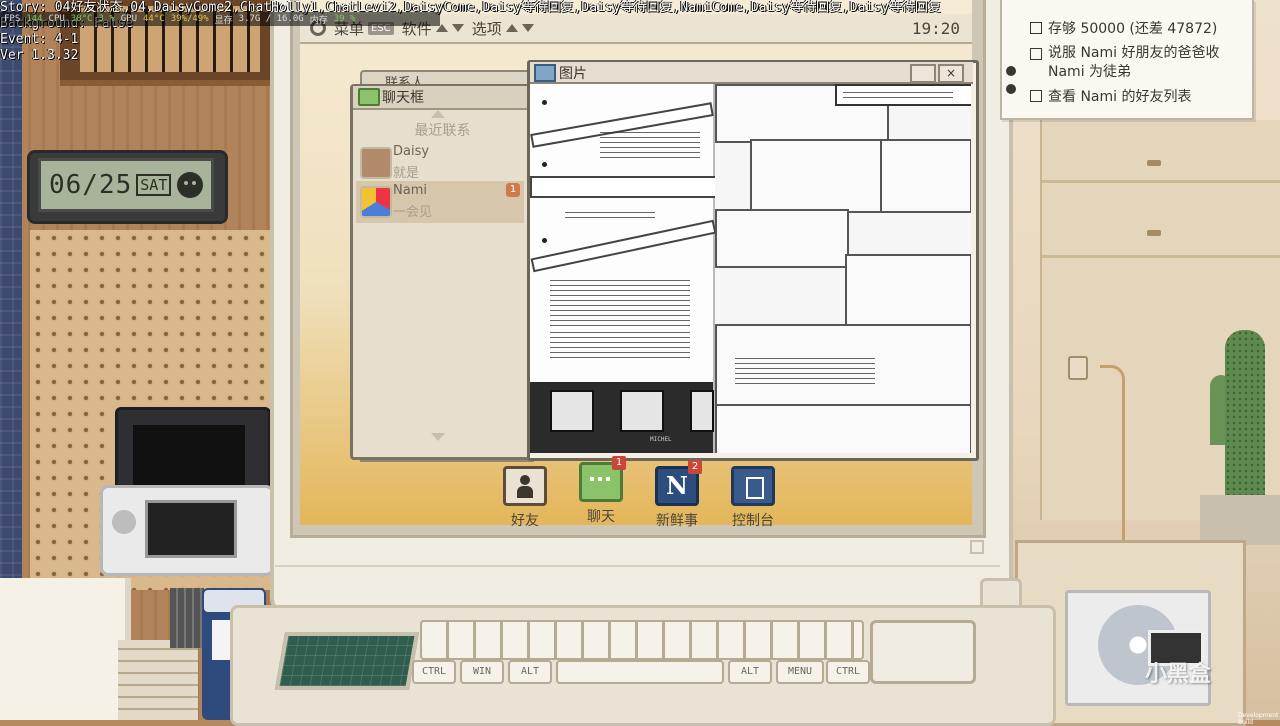 This screenshot has width=1280, height=726. I want to click on fps-value: 144, so click(34, 19).